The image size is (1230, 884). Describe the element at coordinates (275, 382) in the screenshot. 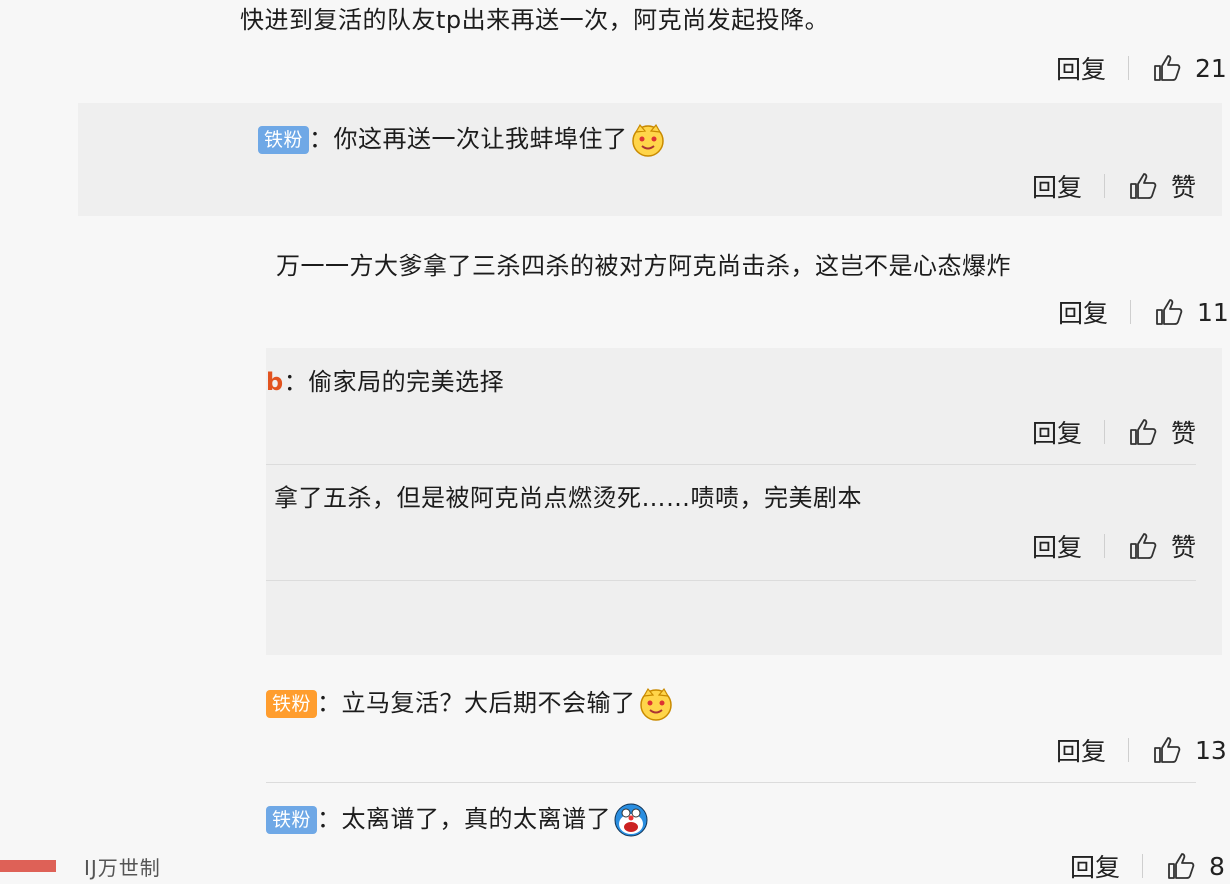

I see `truncated-username: b` at that location.